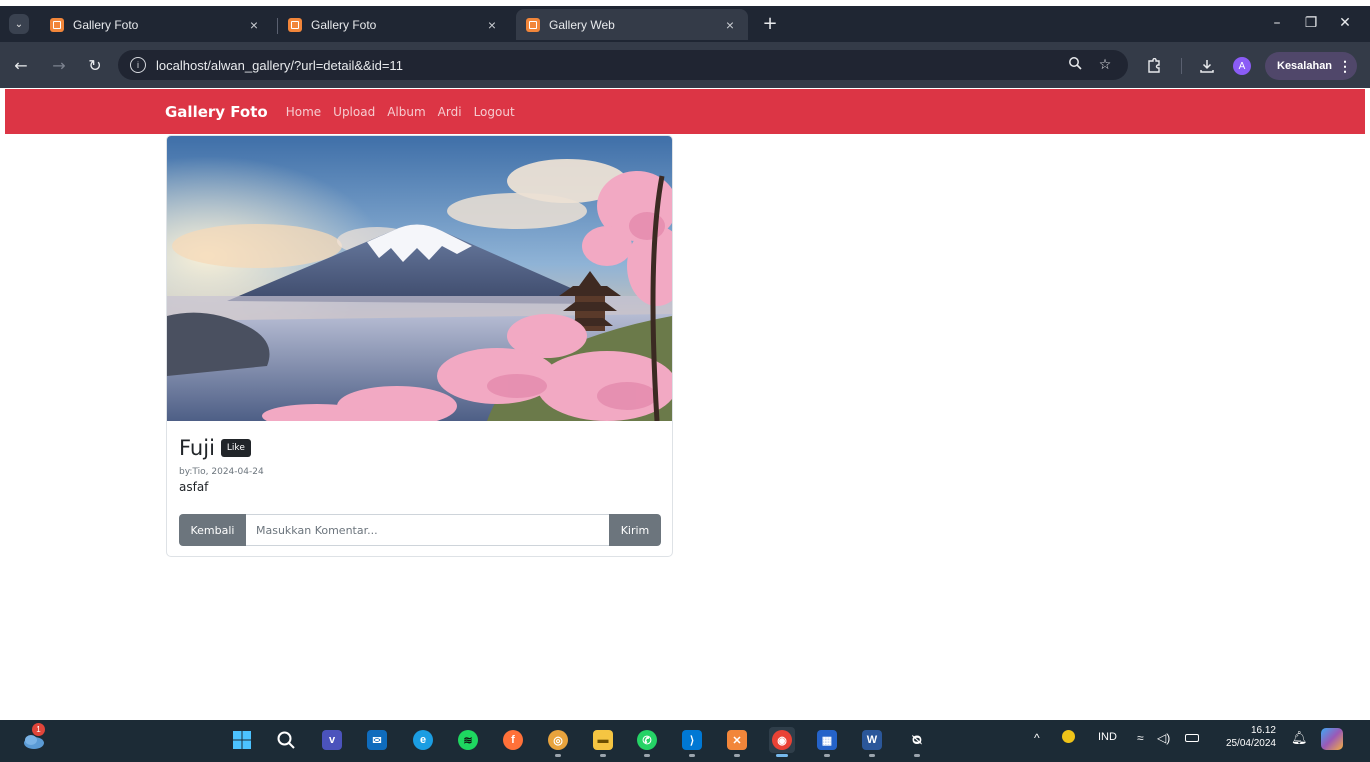 The image size is (1370, 762). I want to click on wifi-icon: ≈, so click(1140, 738).